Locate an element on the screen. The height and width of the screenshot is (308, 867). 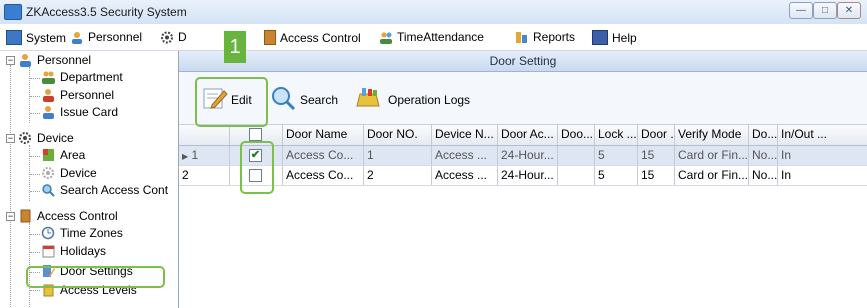
search-button: Search is located at coordinates (304, 99).